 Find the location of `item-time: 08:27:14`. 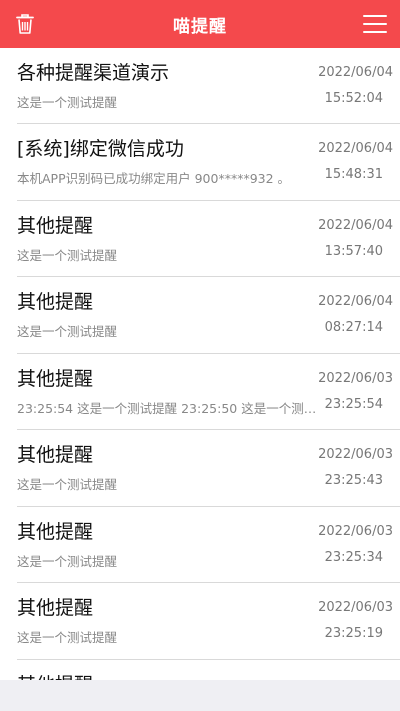

item-time: 08:27:14 is located at coordinates (353, 327).